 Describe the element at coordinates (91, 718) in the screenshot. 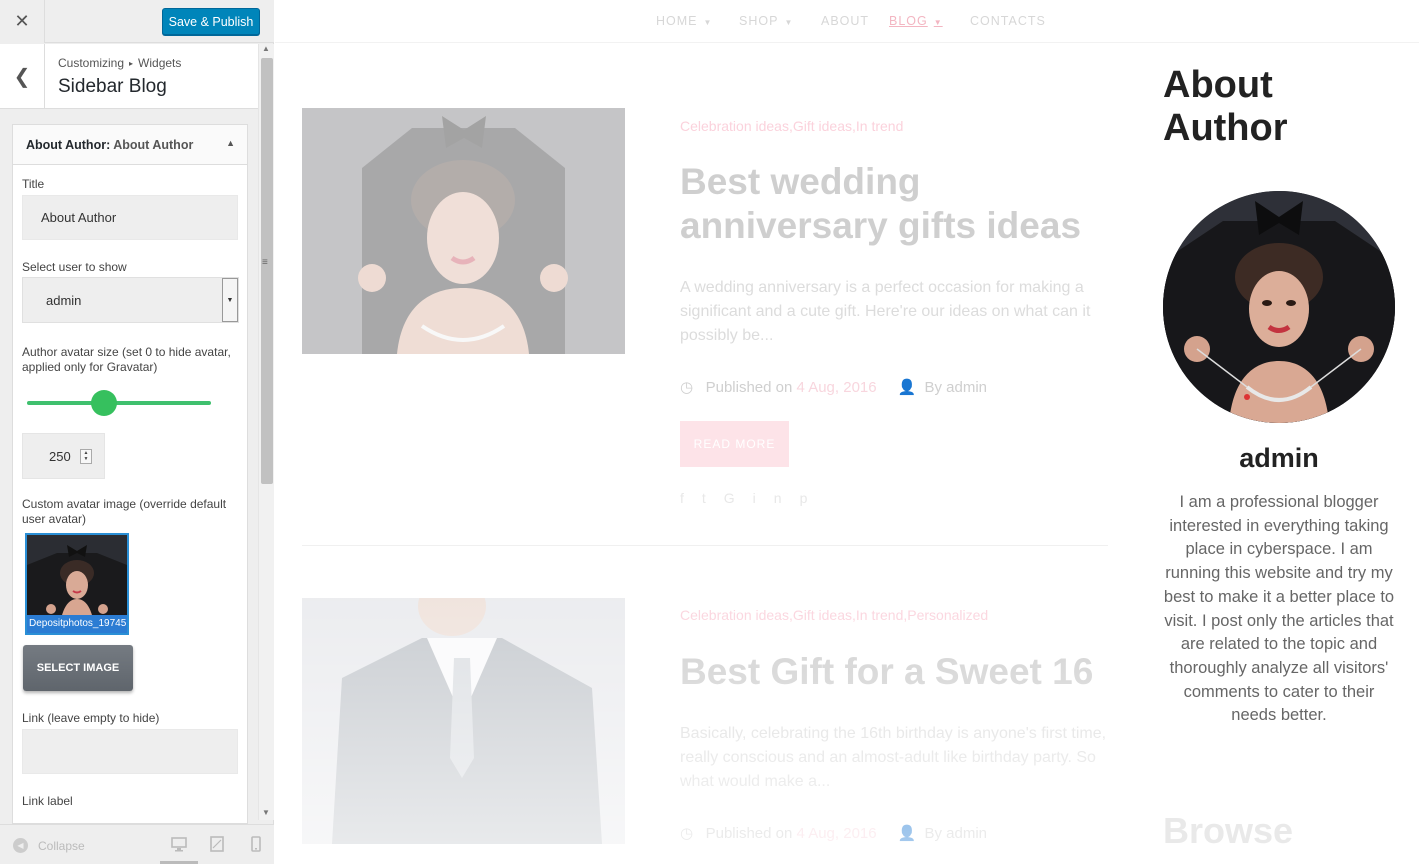

I see `link-label: Link (leave empty to hide)` at that location.